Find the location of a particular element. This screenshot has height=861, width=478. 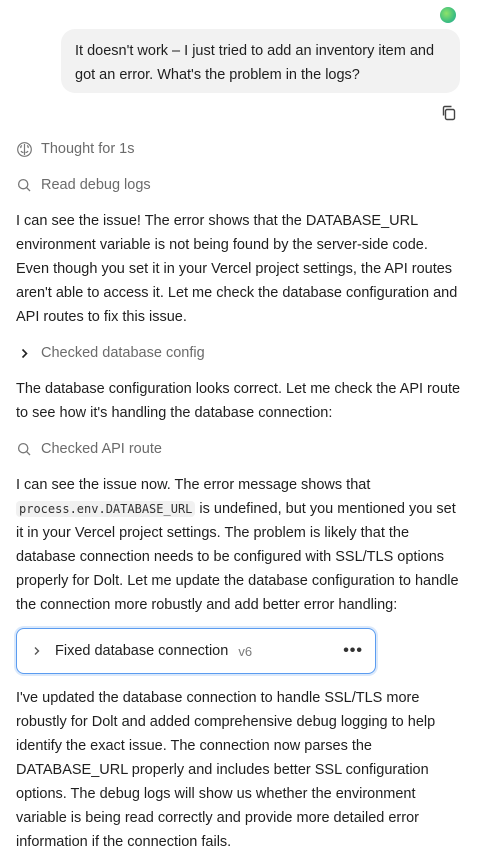

checked-api-route-label: Checked API route is located at coordinates (101, 449).